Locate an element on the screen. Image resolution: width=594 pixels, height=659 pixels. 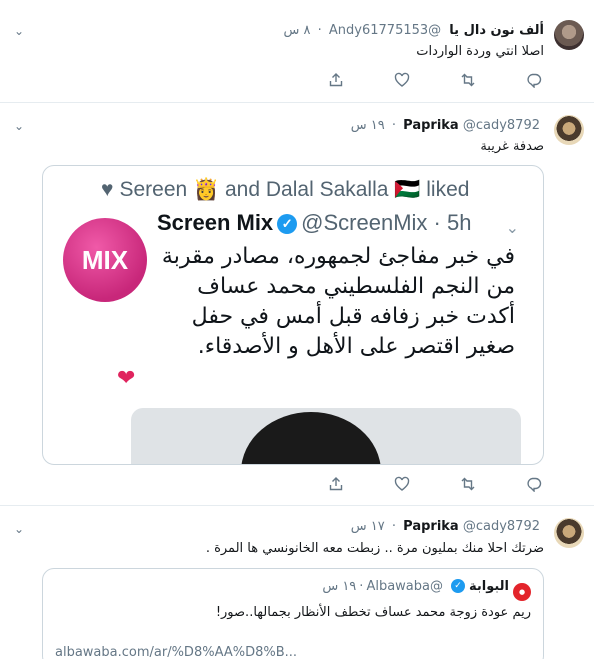
embedded-photo is located at coordinates (326, 436).